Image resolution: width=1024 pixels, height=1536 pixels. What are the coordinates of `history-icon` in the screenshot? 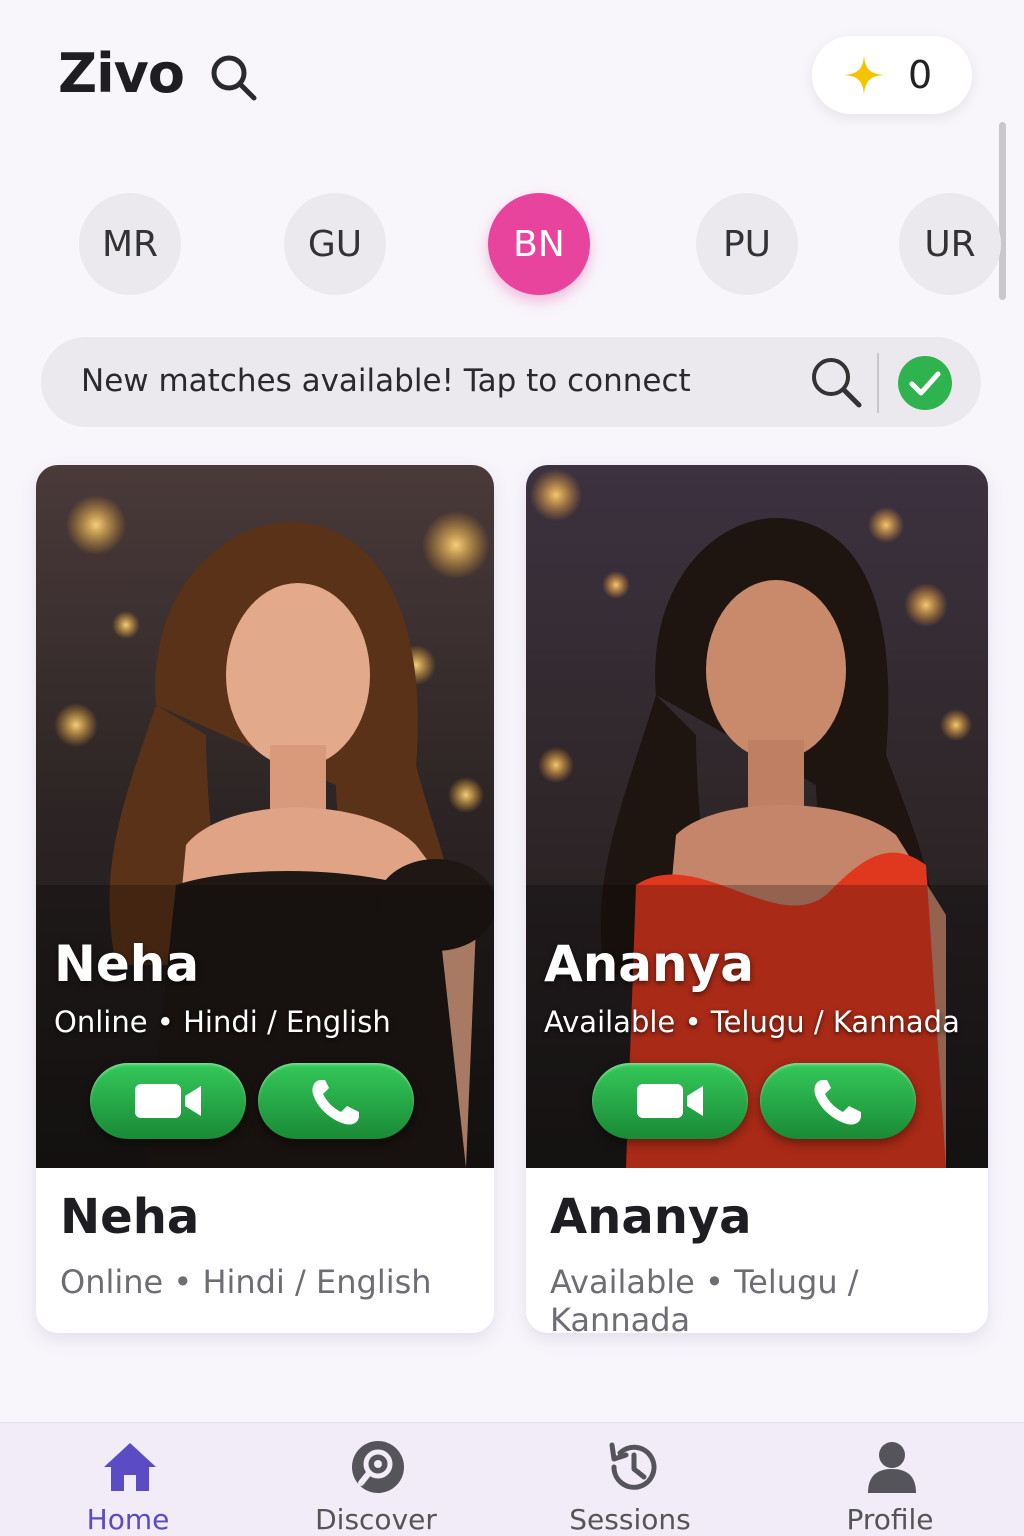 It's located at (633, 1466).